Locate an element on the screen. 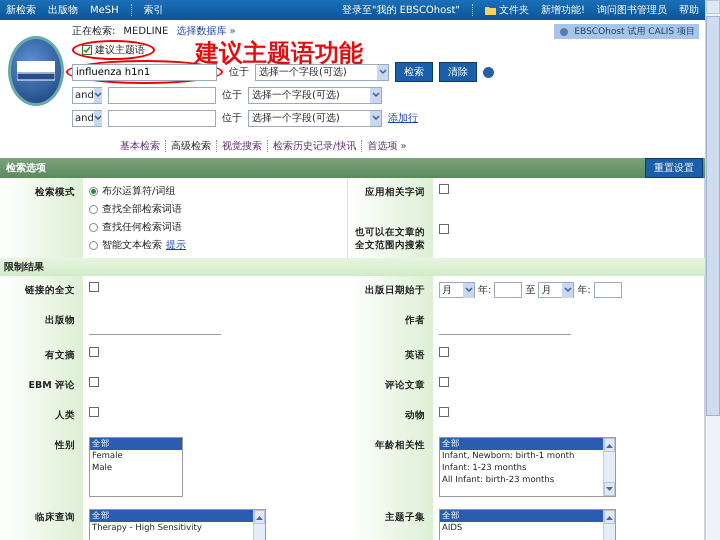  section-title: 检索选项 is located at coordinates (26, 168).